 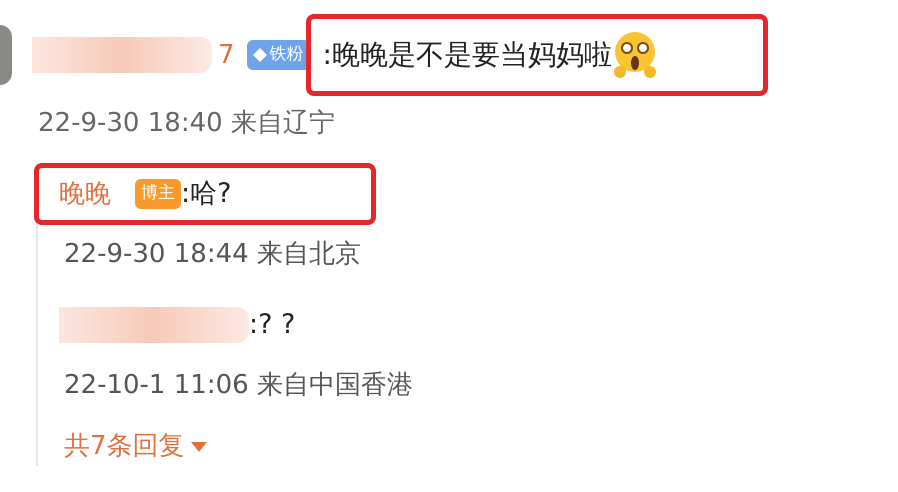 What do you see at coordinates (187, 123) in the screenshot?
I see `comment-time: 22-9-30 18:40 来自辽宁` at bounding box center [187, 123].